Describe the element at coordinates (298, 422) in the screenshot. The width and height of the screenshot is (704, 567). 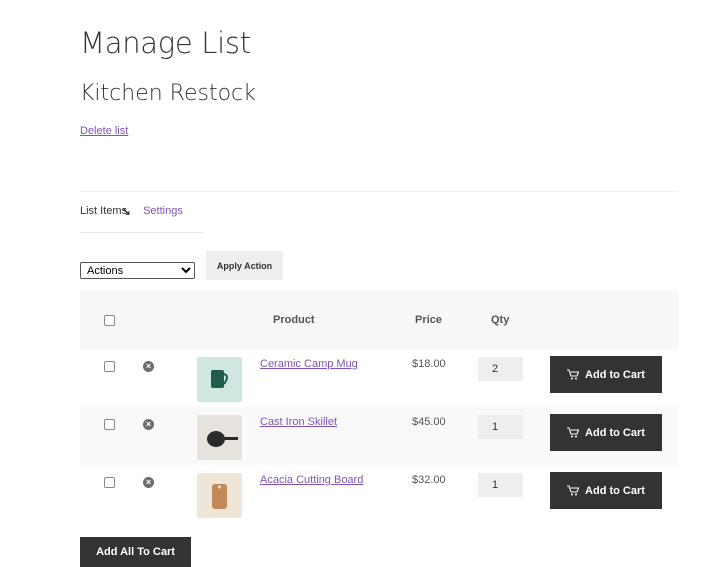
I see `product-link: Cast Iron Skillet` at that location.